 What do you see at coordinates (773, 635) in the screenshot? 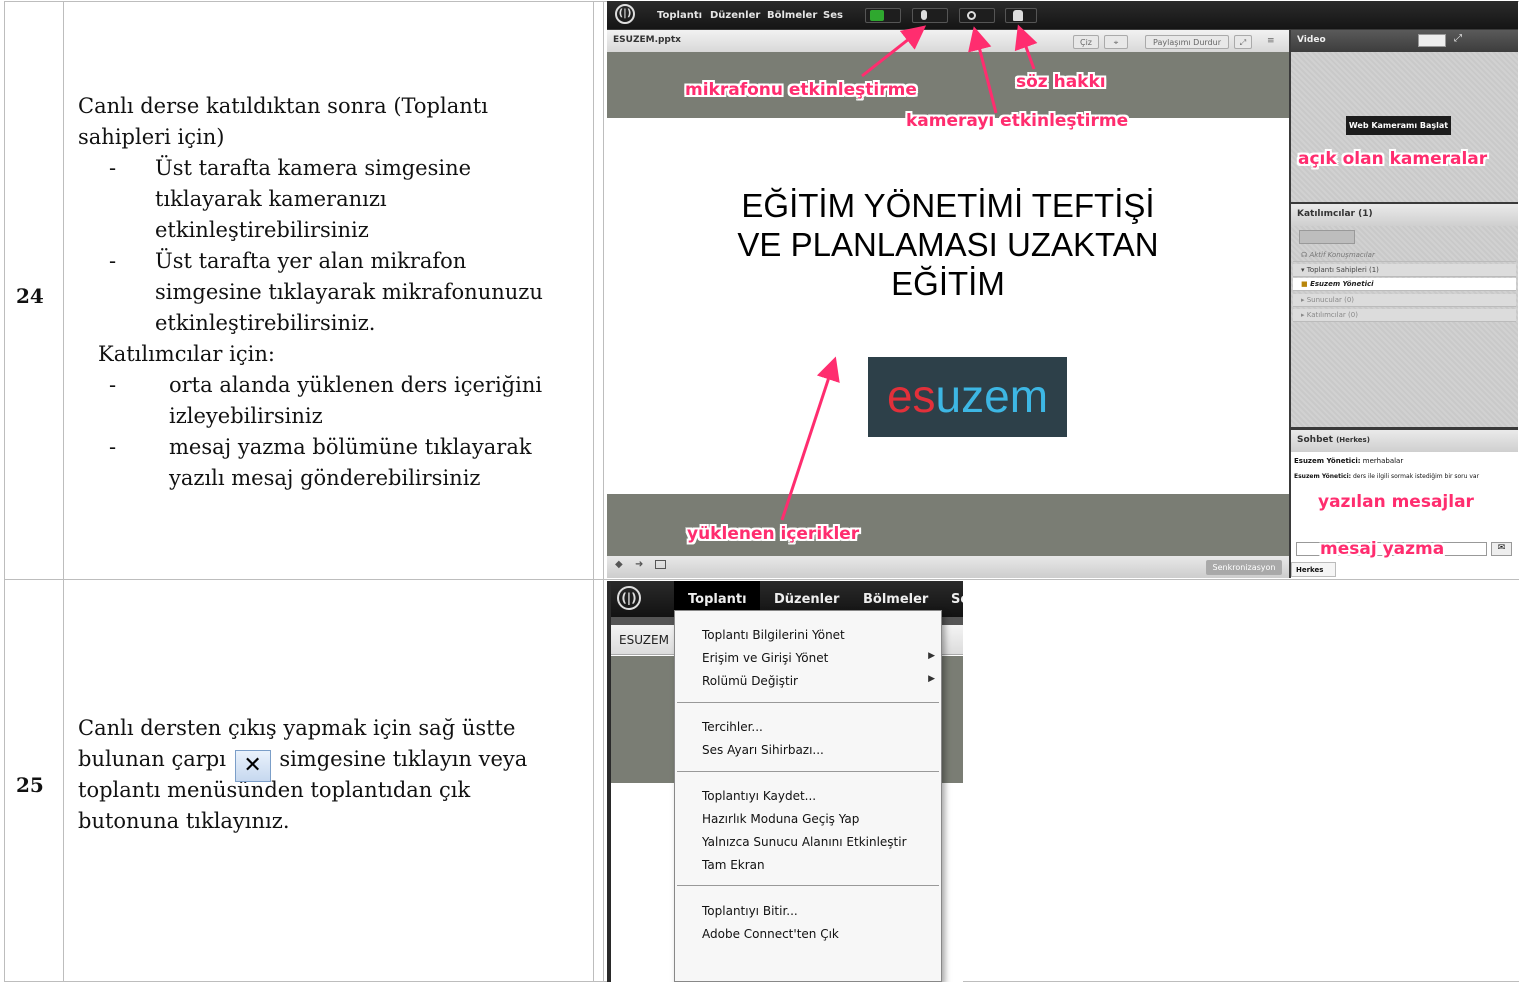
I see `menu-item-manage-info: Toplantı Bilgilerini Yönet` at bounding box center [773, 635].